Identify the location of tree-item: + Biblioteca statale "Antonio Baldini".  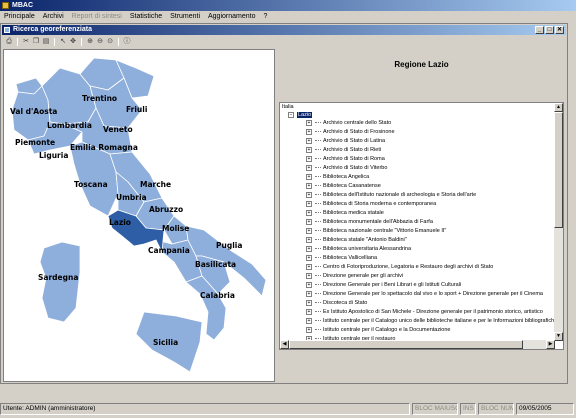
(356, 240).